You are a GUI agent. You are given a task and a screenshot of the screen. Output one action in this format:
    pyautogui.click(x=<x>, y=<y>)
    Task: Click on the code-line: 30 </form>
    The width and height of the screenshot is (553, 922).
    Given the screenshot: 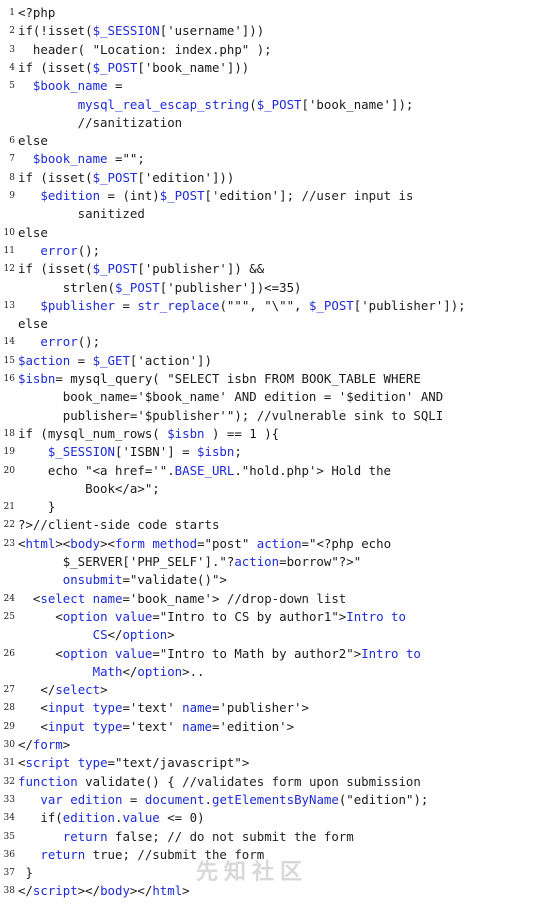 What is the action you would take?
    pyautogui.click(x=276, y=745)
    